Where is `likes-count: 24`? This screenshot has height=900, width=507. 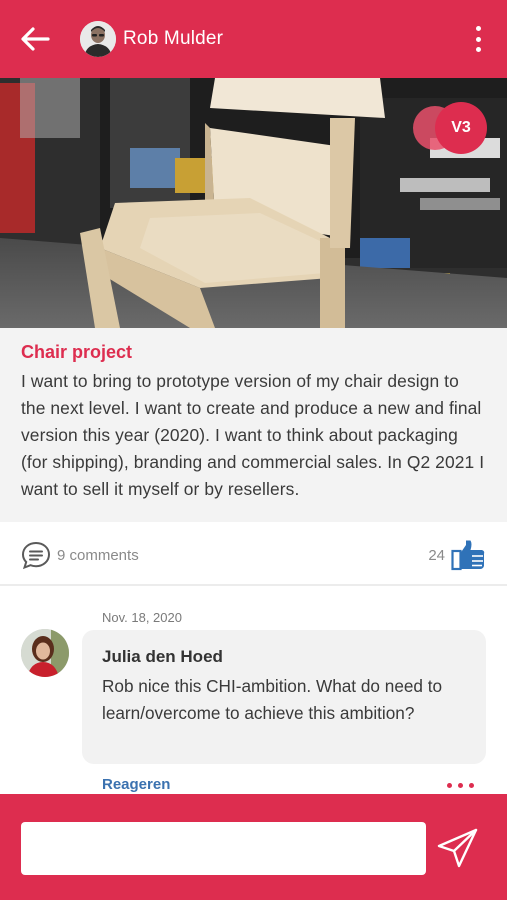 likes-count: 24 is located at coordinates (436, 555).